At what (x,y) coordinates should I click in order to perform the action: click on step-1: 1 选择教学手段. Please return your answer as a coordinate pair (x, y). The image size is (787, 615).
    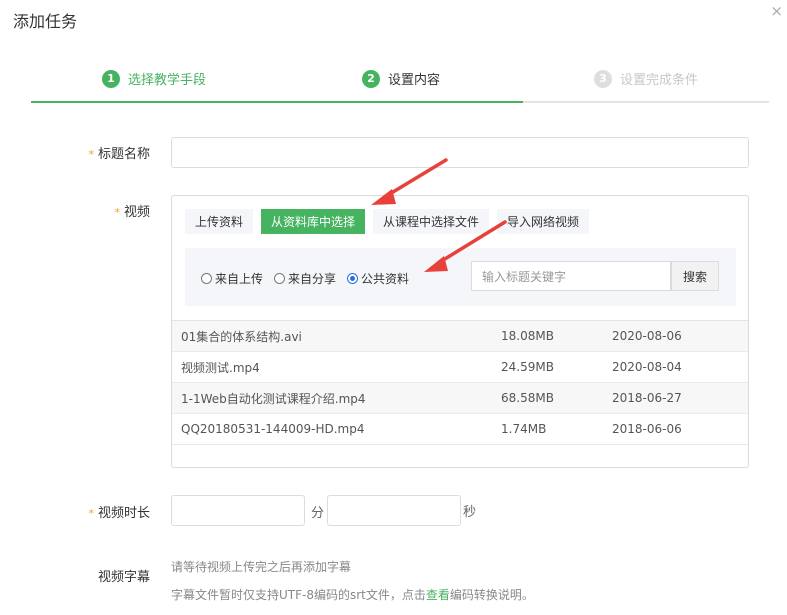
    Looking at the image, I should click on (154, 78).